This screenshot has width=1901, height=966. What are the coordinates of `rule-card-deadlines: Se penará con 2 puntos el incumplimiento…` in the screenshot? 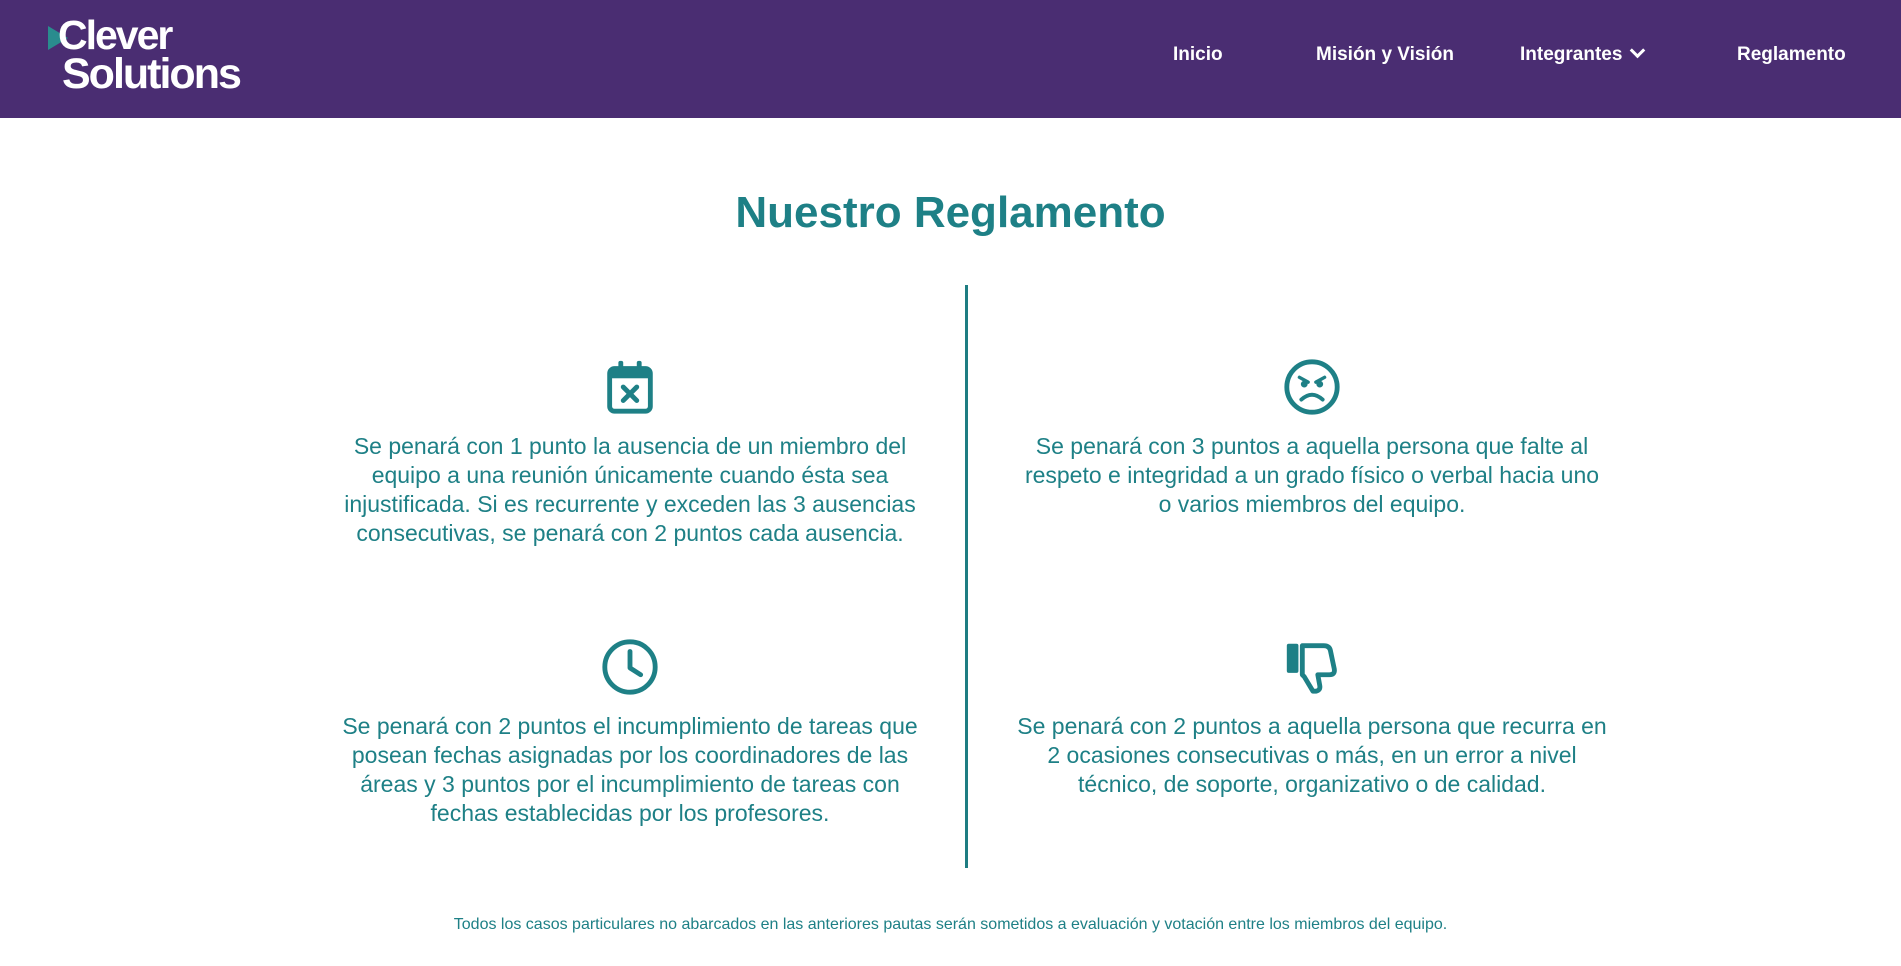 It's located at (630, 732).